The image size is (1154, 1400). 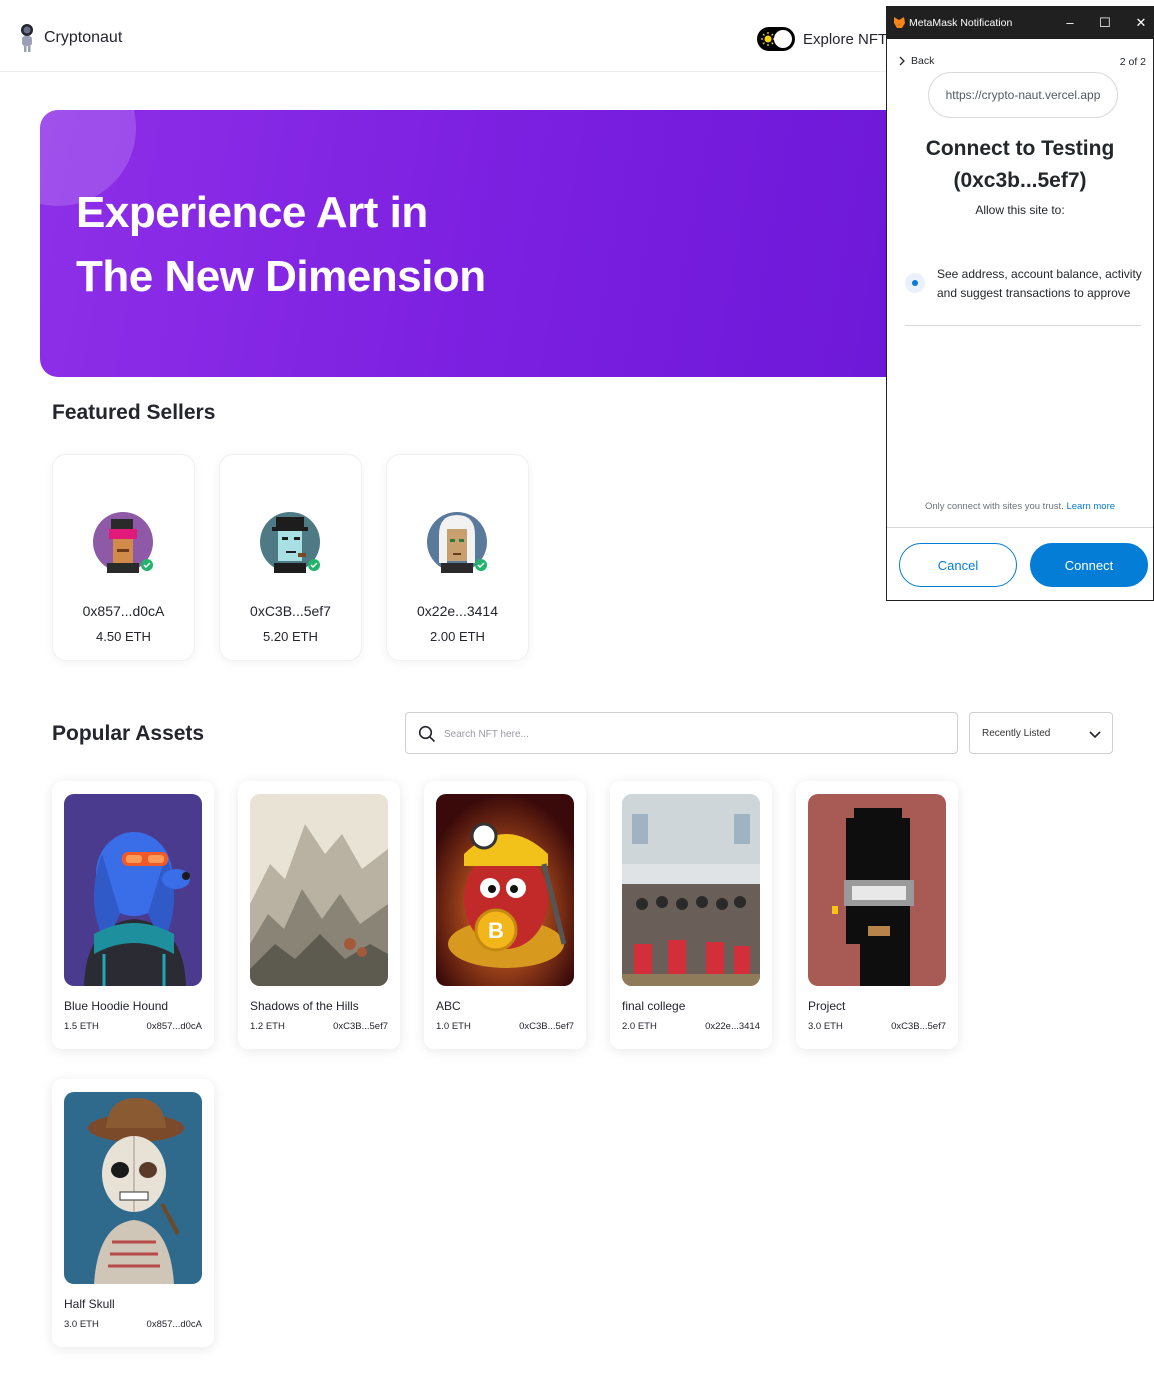 I want to click on window-titlebar: MetaMask Notification – ☐ ✕, so click(x=1020, y=23).